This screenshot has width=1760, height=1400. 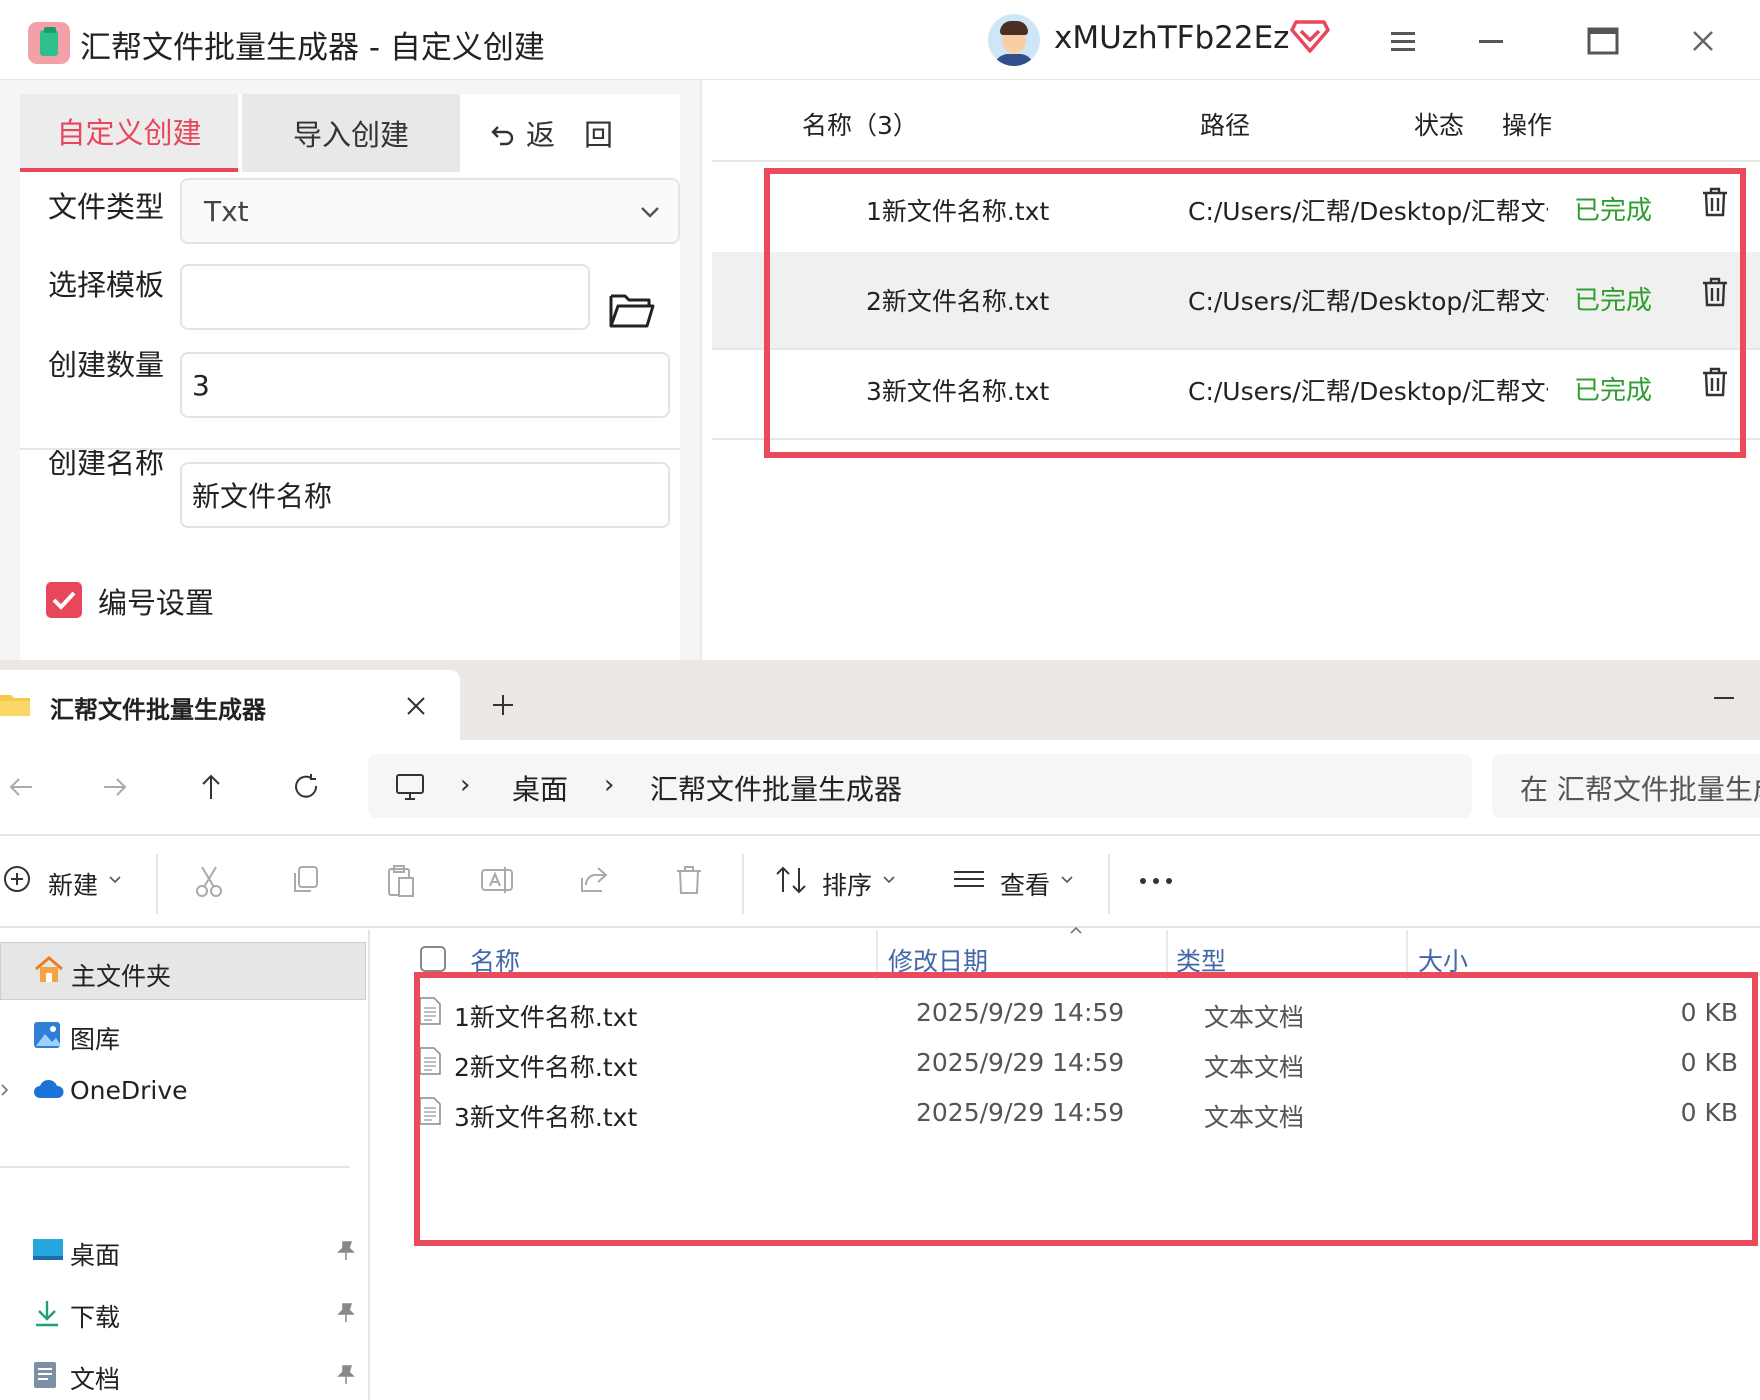 I want to click on explorer-tab: 汇帮文件批量生成器, so click(x=230, y=705).